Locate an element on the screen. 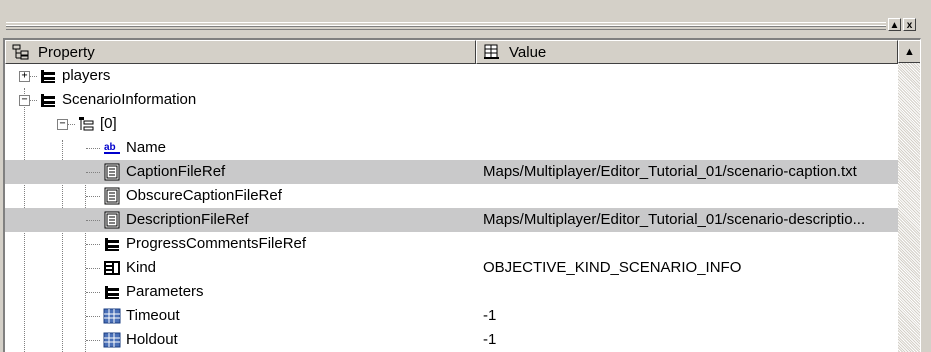 The height and width of the screenshot is (352, 931). close-button: x is located at coordinates (909, 24).